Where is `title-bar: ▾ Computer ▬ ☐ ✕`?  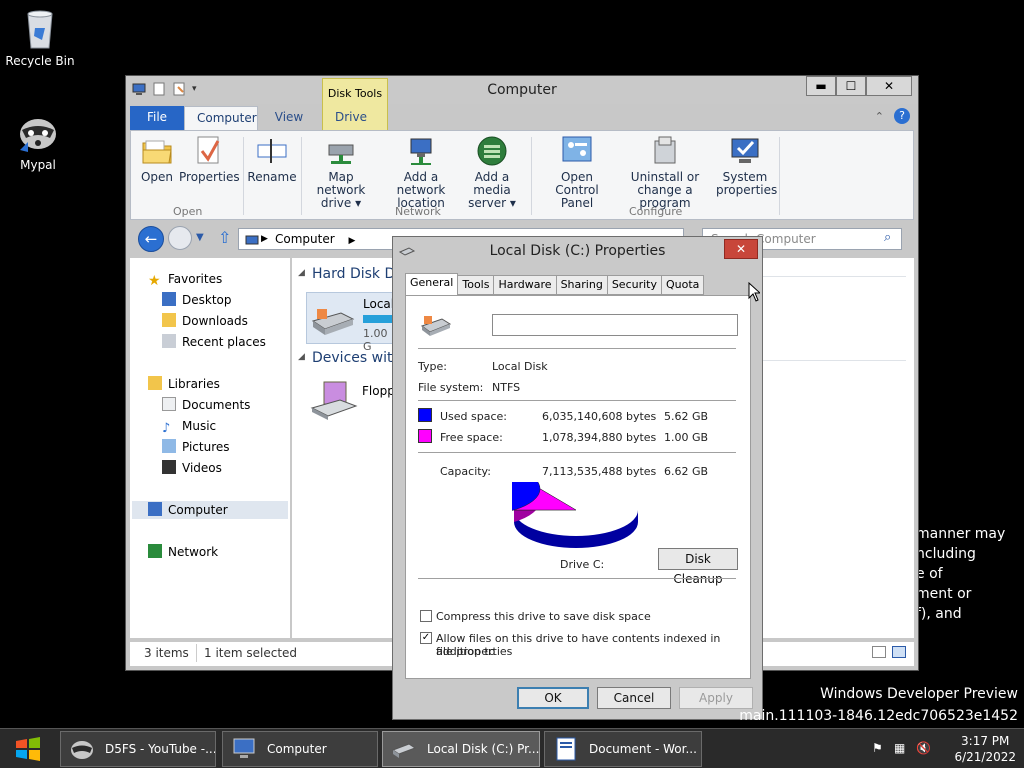 title-bar: ▾ Computer ▬ ☐ ✕ is located at coordinates (522, 90).